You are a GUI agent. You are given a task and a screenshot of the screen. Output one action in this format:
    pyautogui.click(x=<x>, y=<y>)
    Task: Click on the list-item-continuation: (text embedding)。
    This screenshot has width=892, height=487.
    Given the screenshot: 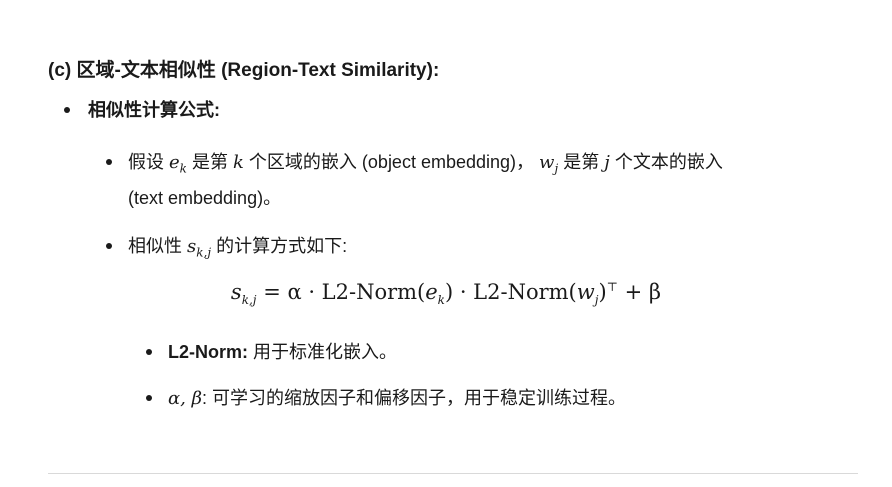 What is the action you would take?
    pyautogui.click(x=205, y=198)
    